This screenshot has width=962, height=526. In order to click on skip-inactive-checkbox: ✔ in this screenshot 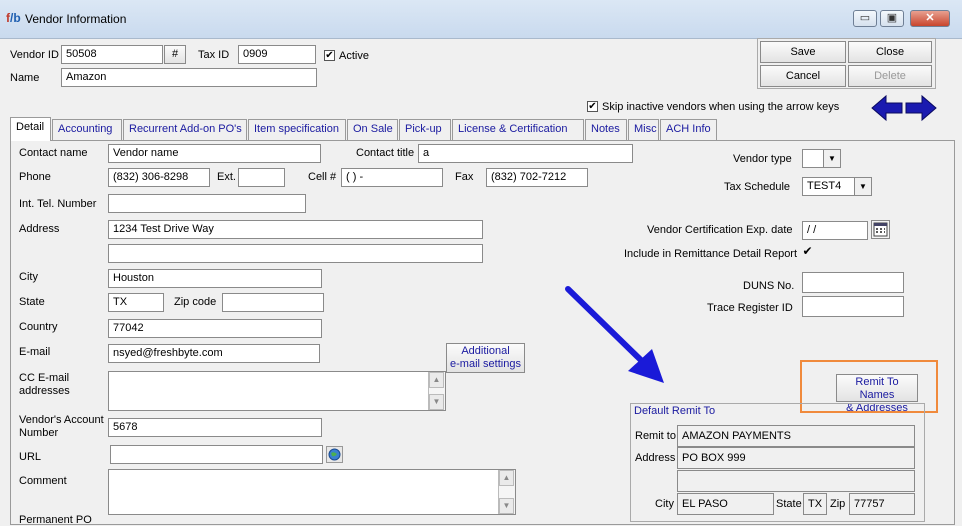, I will do `click(592, 106)`.